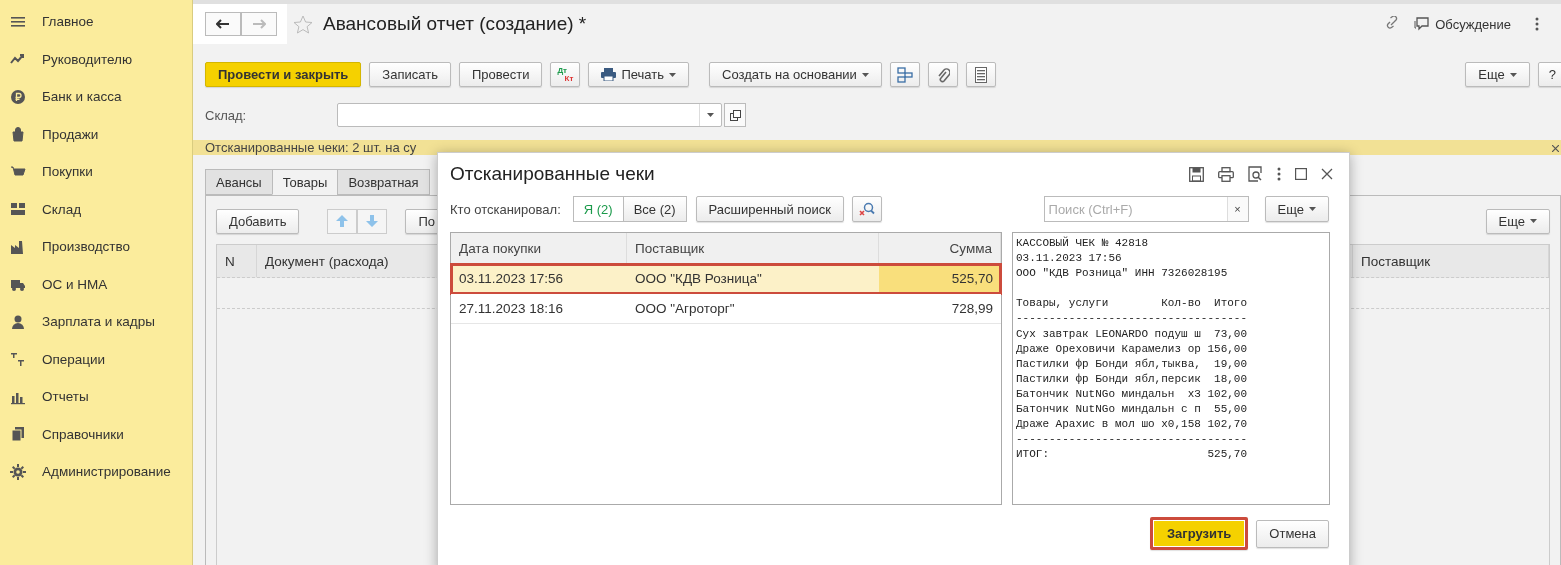 The image size is (1561, 565). I want to click on receipt-line: Батончик NutNGo миндальн с п 55,00, so click(1132, 410).